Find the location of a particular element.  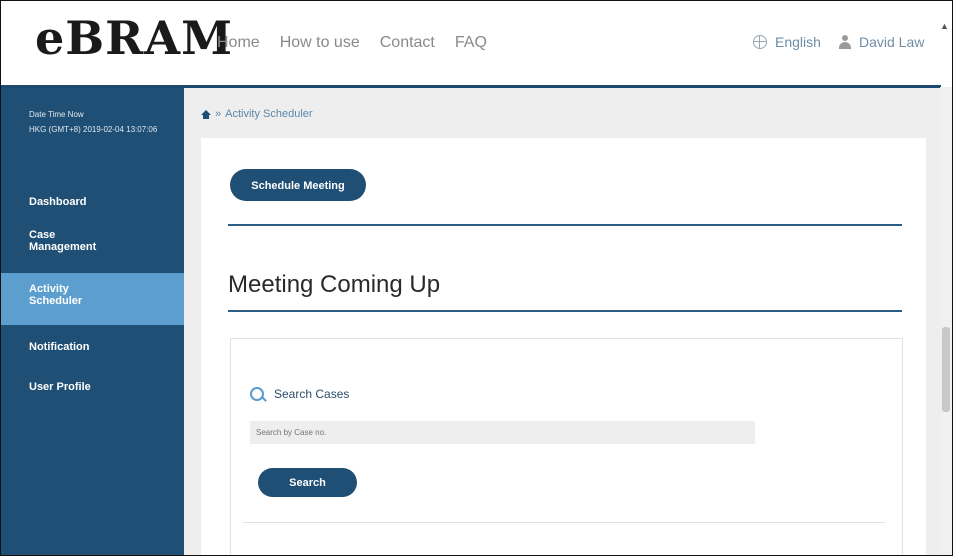

search-cases-header: Search Cases is located at coordinates (299, 394).